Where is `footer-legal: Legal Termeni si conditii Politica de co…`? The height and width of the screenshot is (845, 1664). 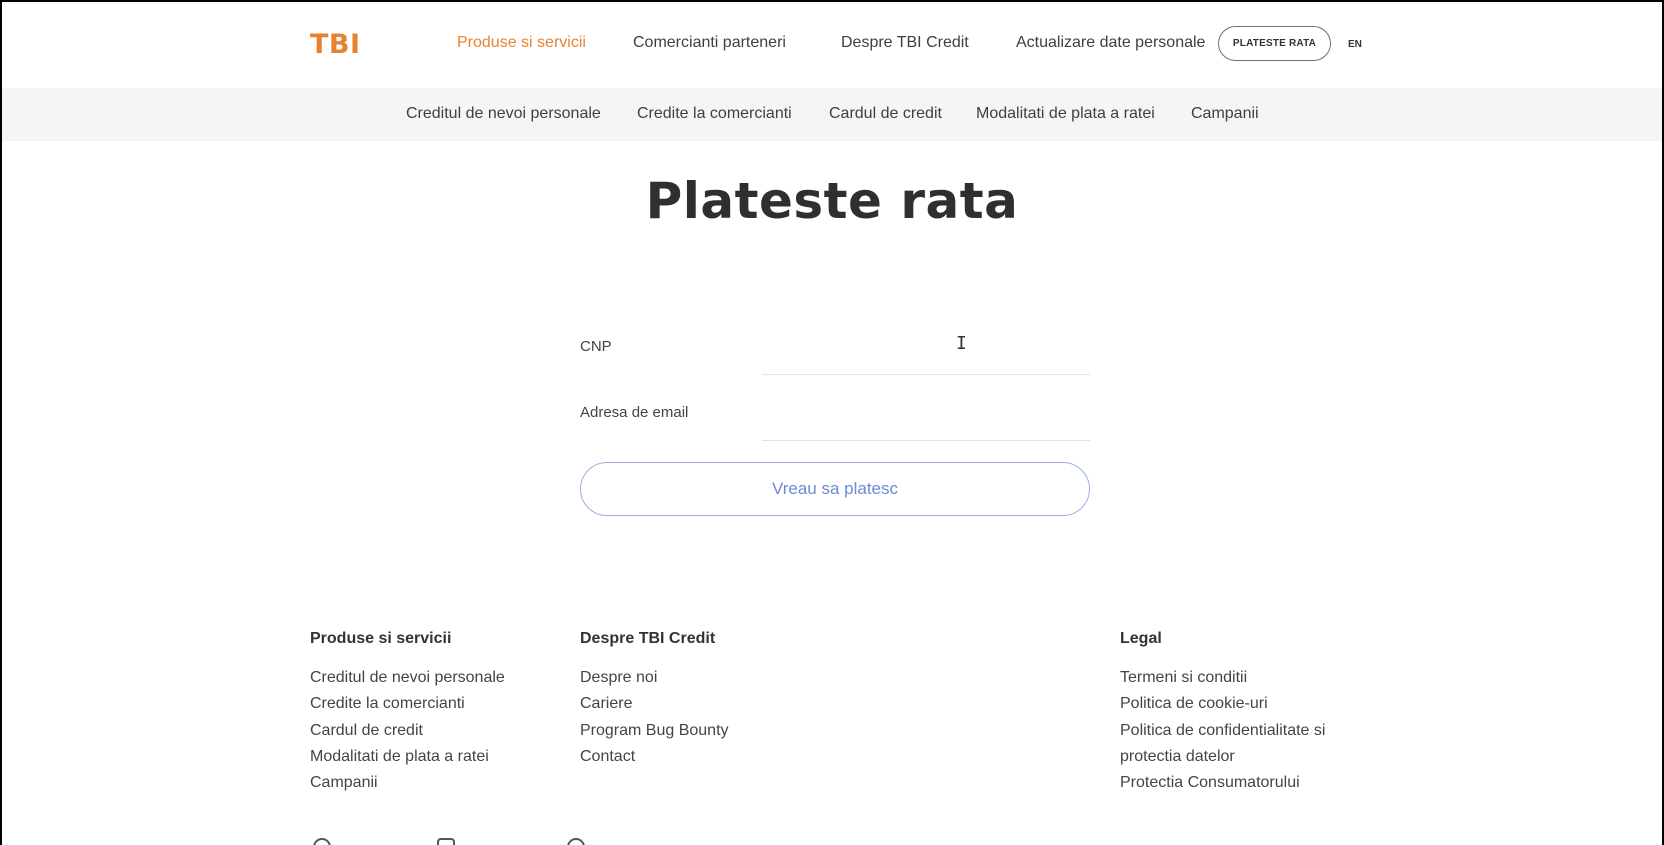 footer-legal: Legal Termeni si conditii Politica de co… is located at coordinates (1222, 713).